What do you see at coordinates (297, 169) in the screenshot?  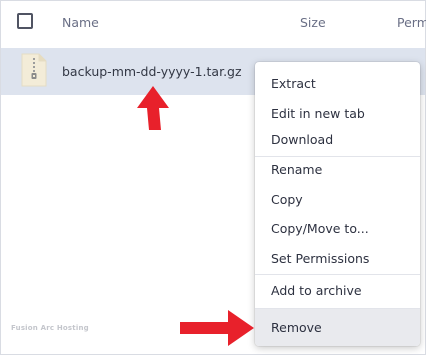 I see `menu-item-label: Rename` at bounding box center [297, 169].